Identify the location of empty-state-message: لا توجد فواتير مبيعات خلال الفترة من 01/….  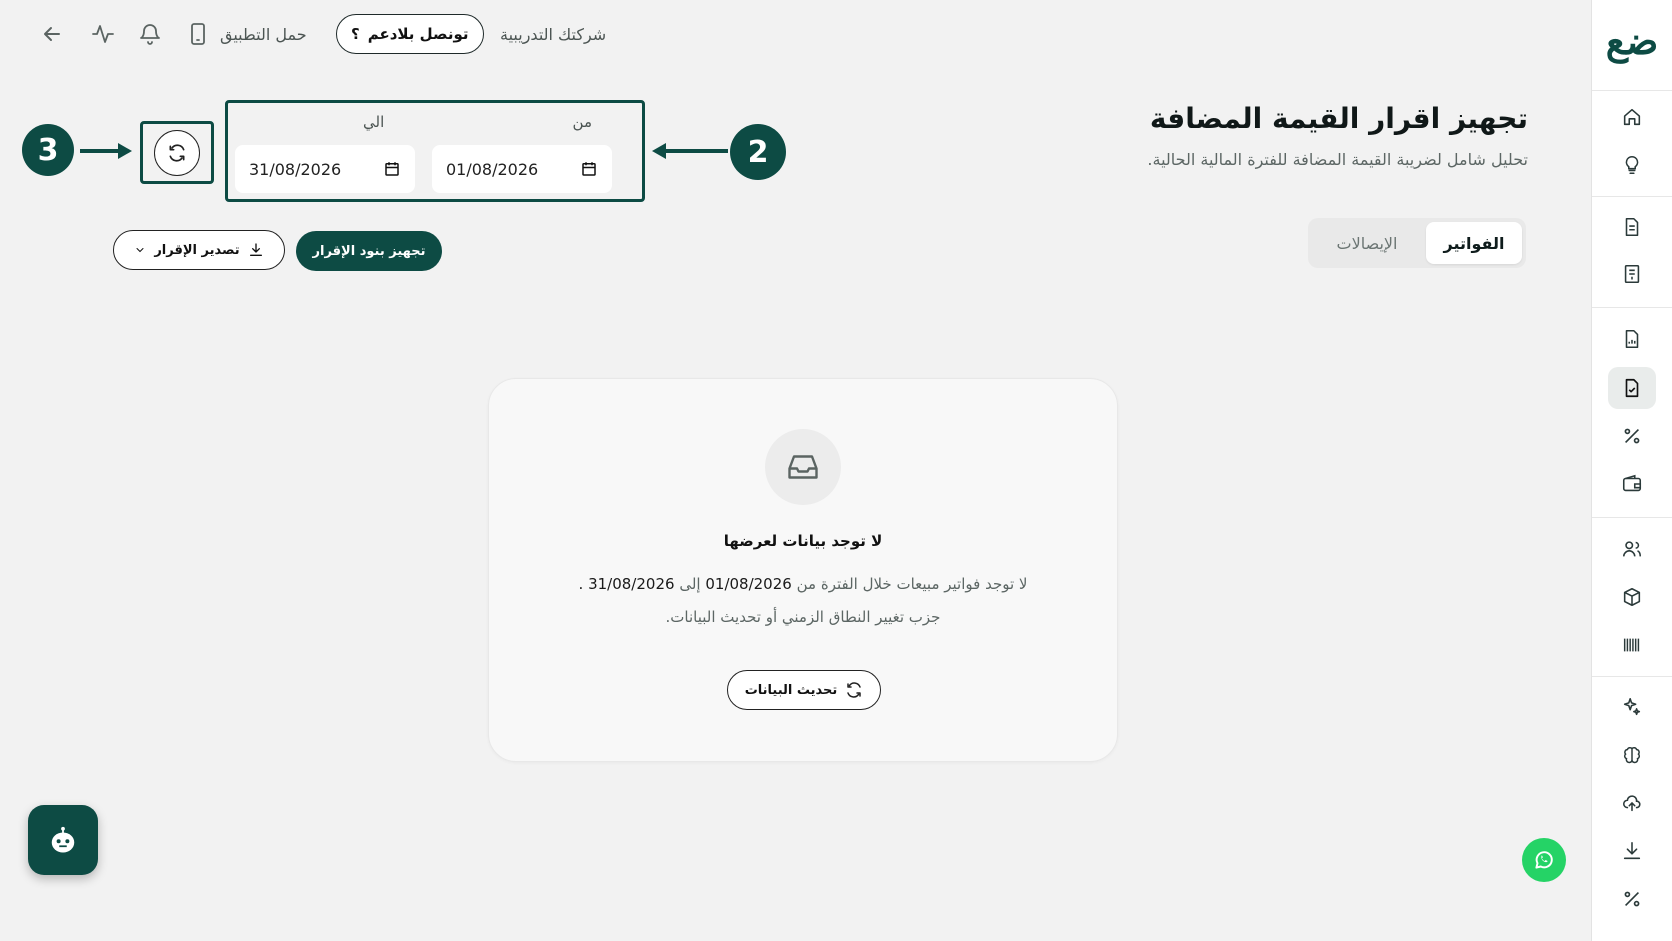
(803, 584).